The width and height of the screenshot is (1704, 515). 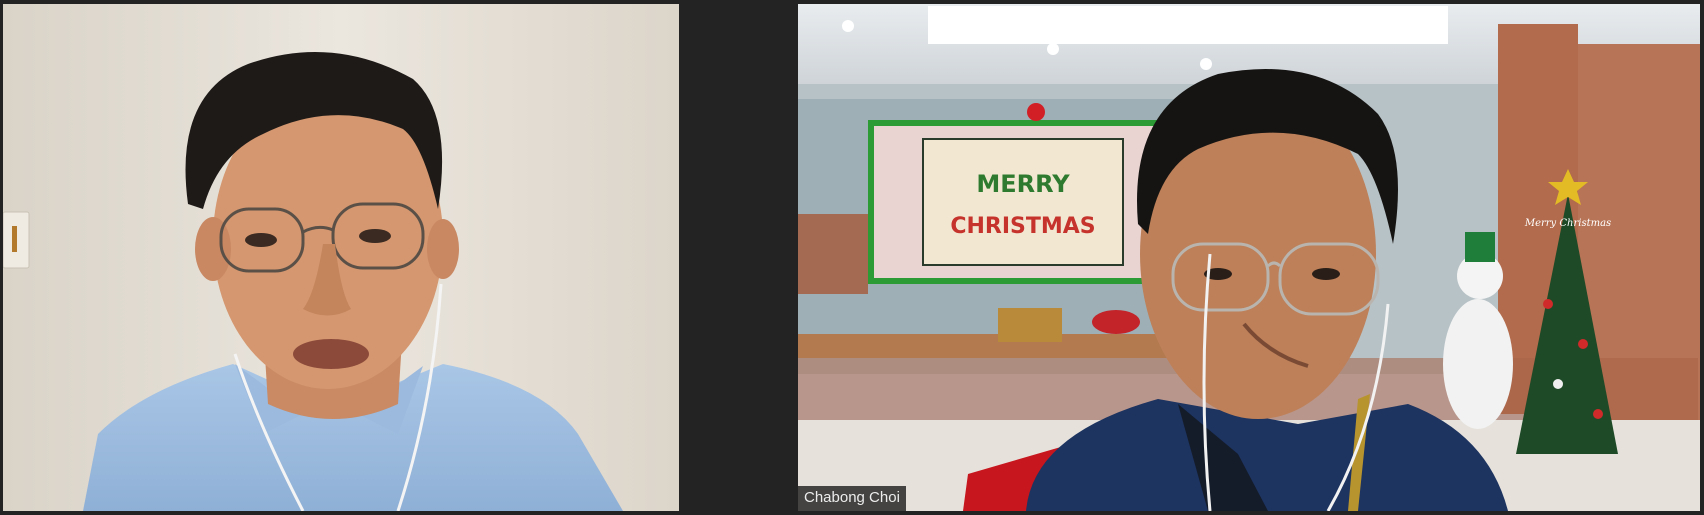 What do you see at coordinates (1022, 226) in the screenshot?
I see `banner-text-line2: CHRISTMAS` at bounding box center [1022, 226].